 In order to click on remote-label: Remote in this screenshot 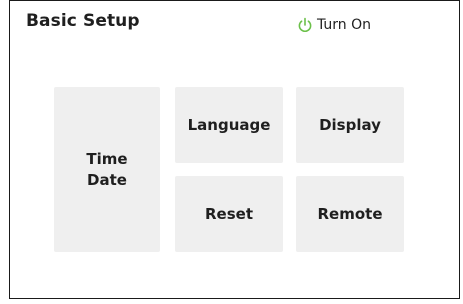, I will do `click(350, 214)`.